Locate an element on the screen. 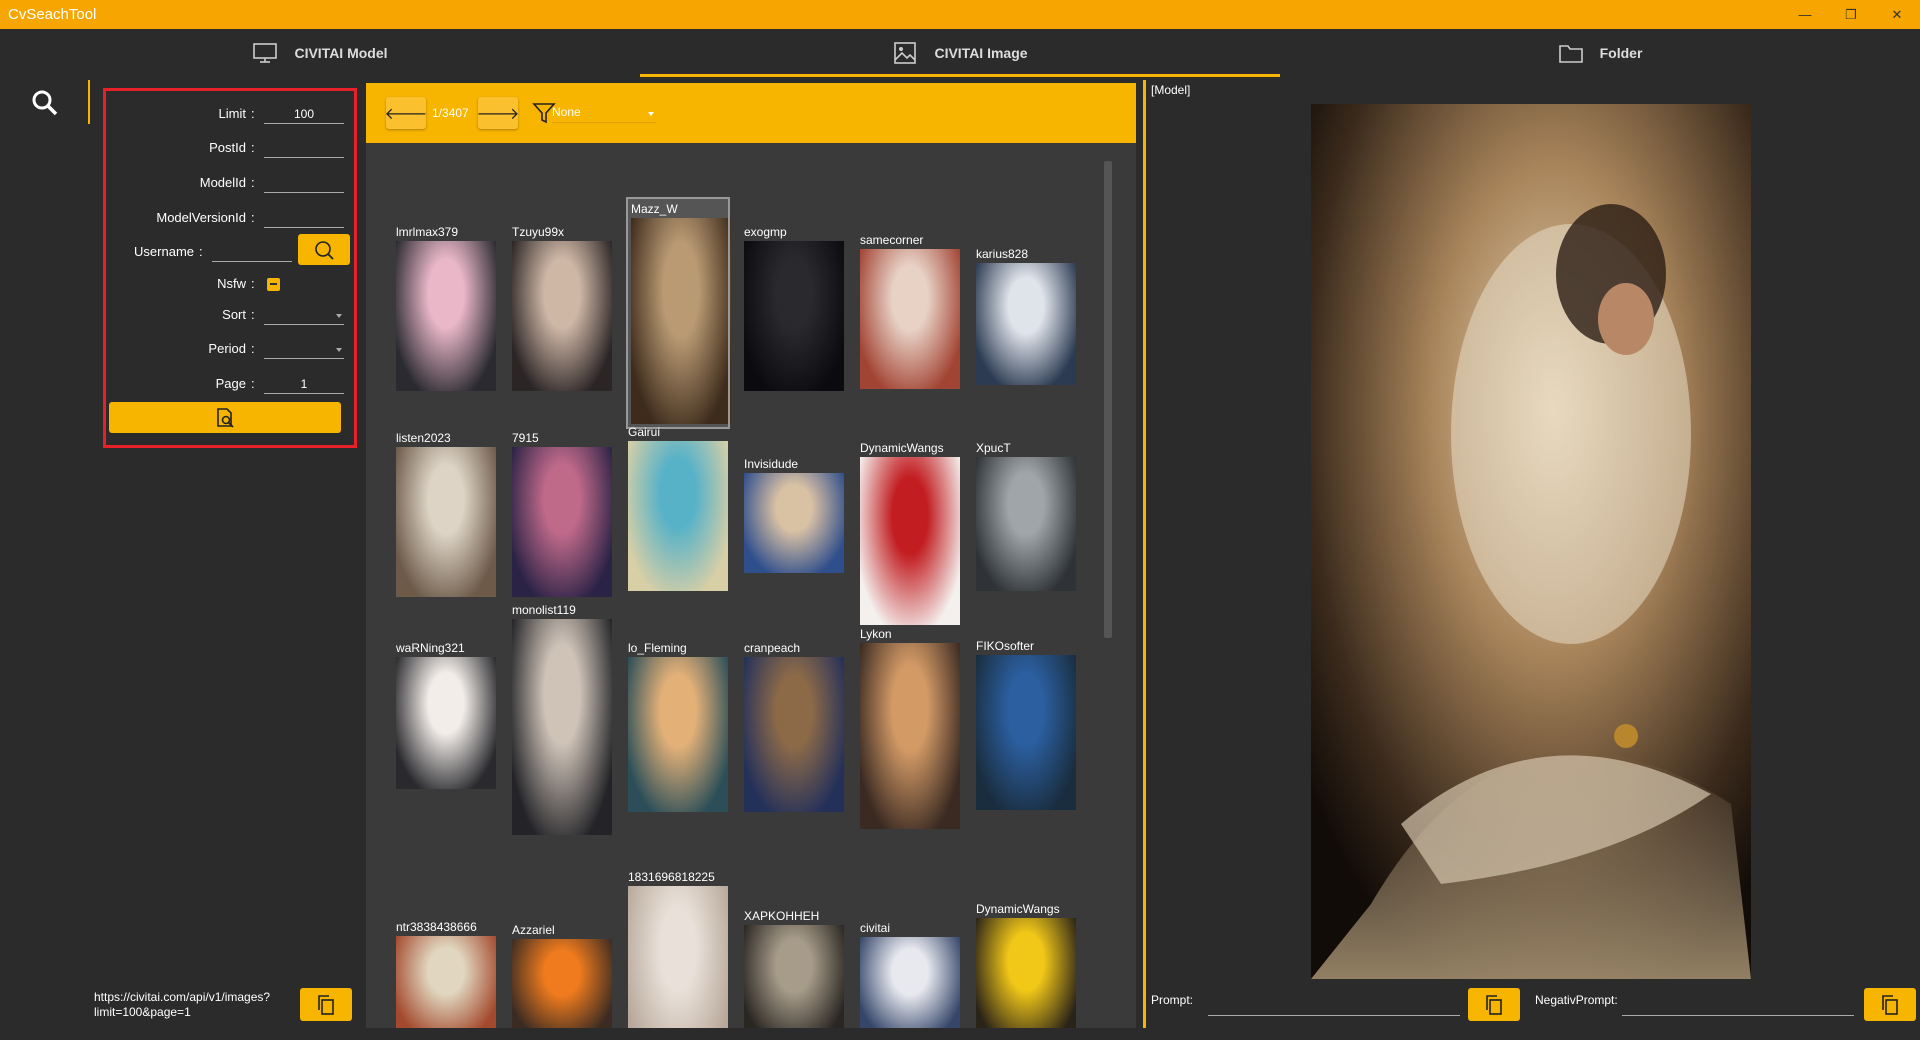 The image size is (1920, 1040). image-card: lo_Fleming is located at coordinates (678, 726).